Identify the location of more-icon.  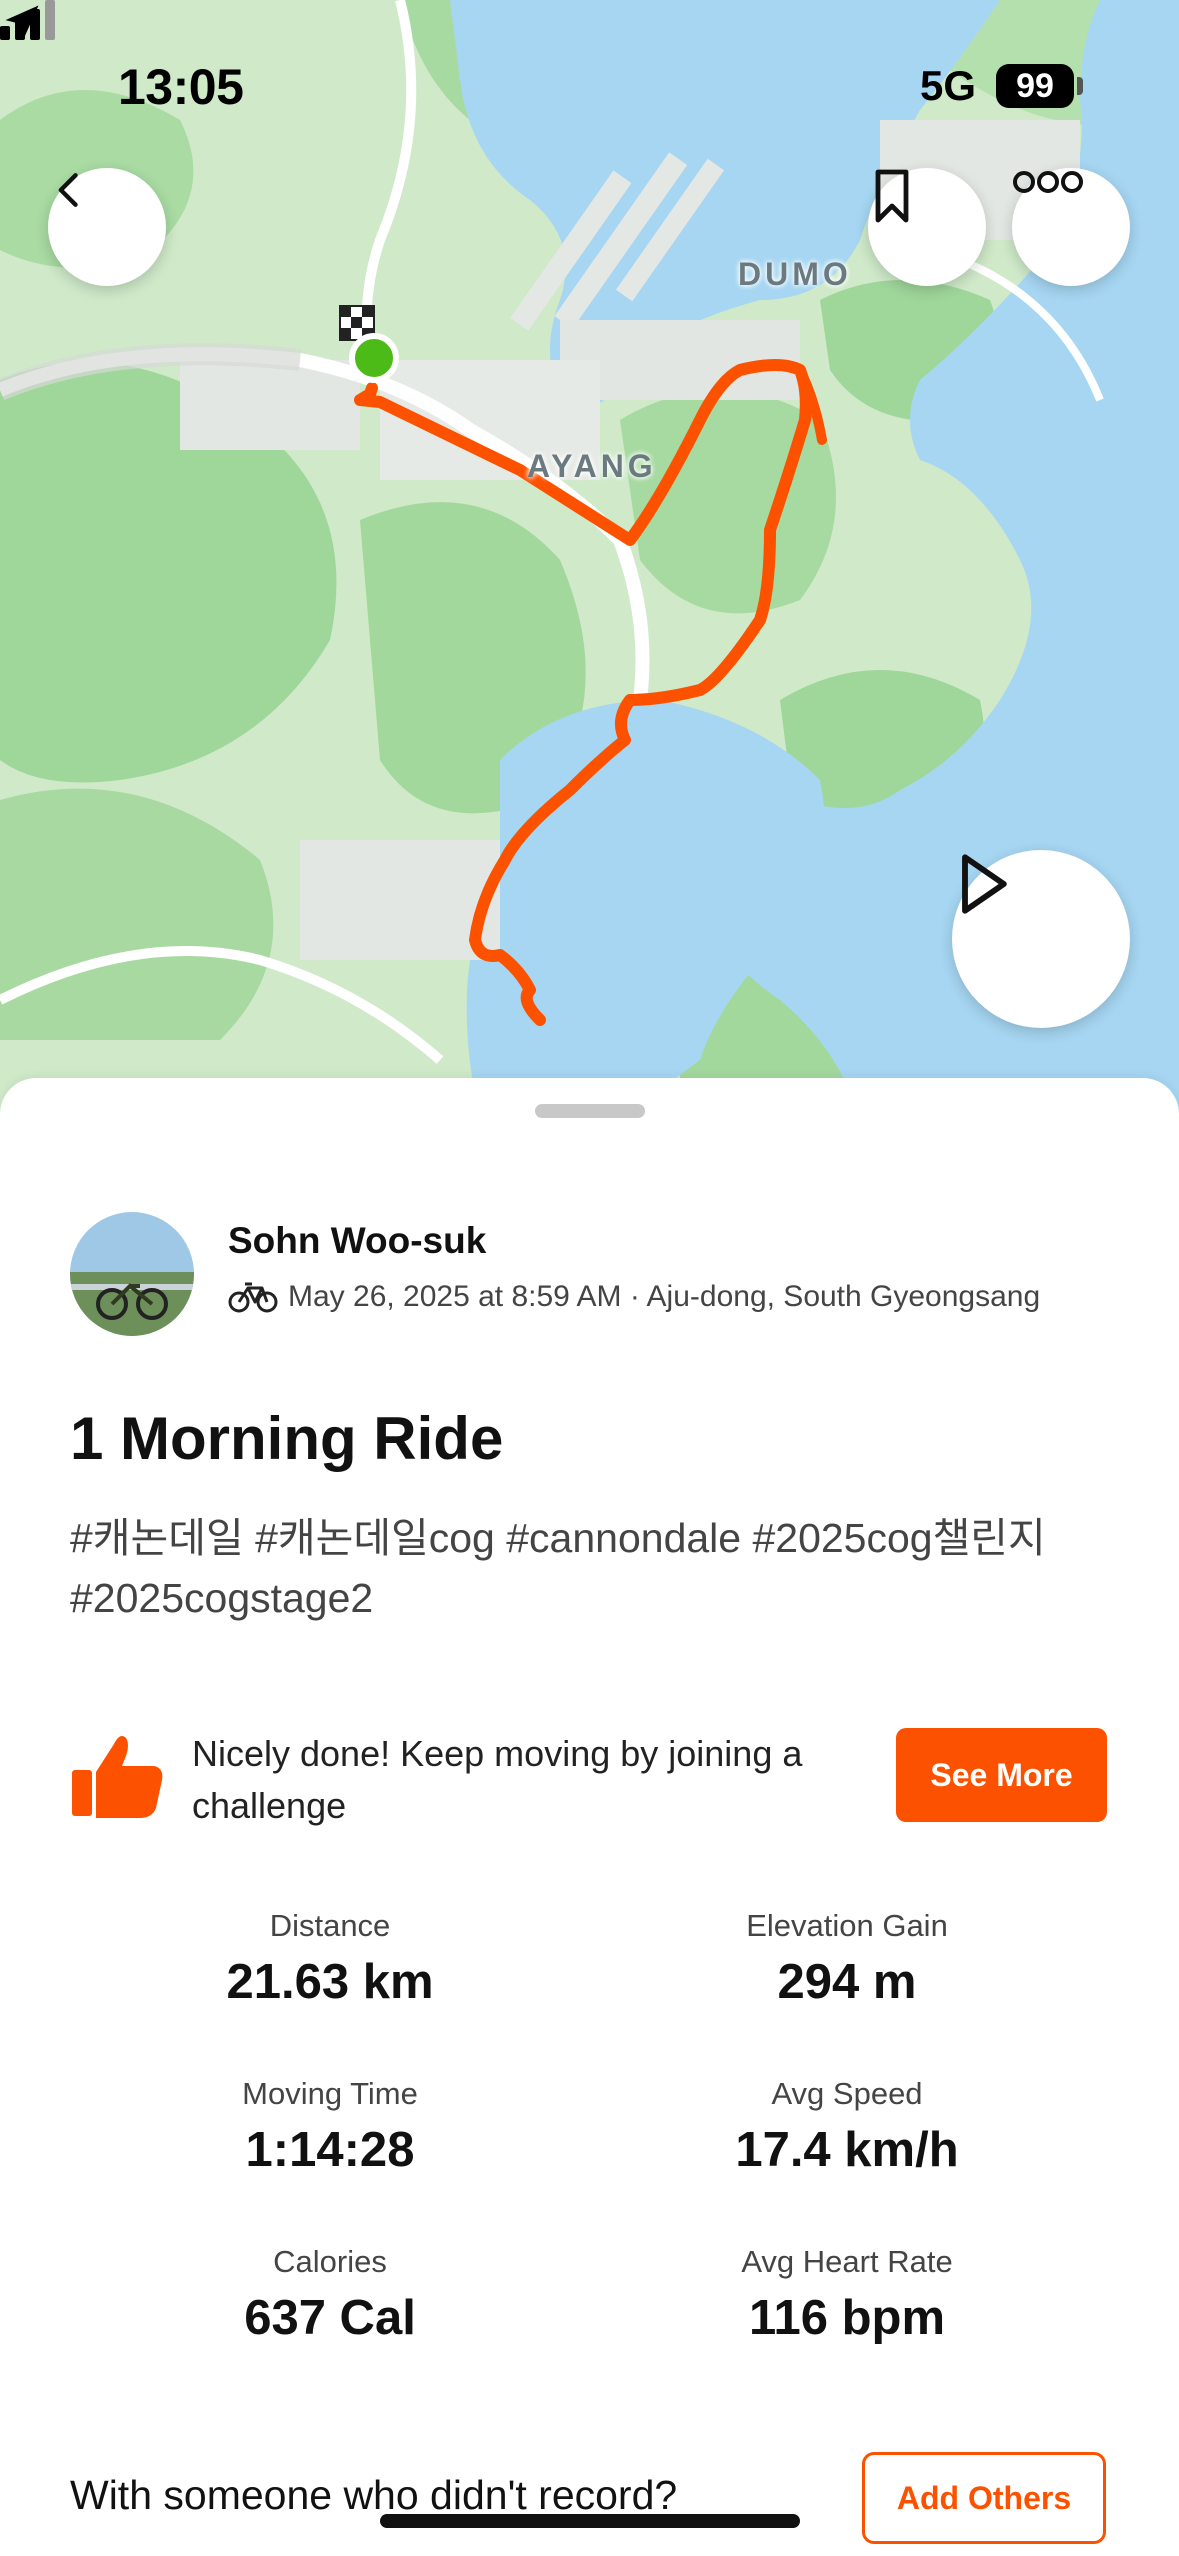
(1048, 182).